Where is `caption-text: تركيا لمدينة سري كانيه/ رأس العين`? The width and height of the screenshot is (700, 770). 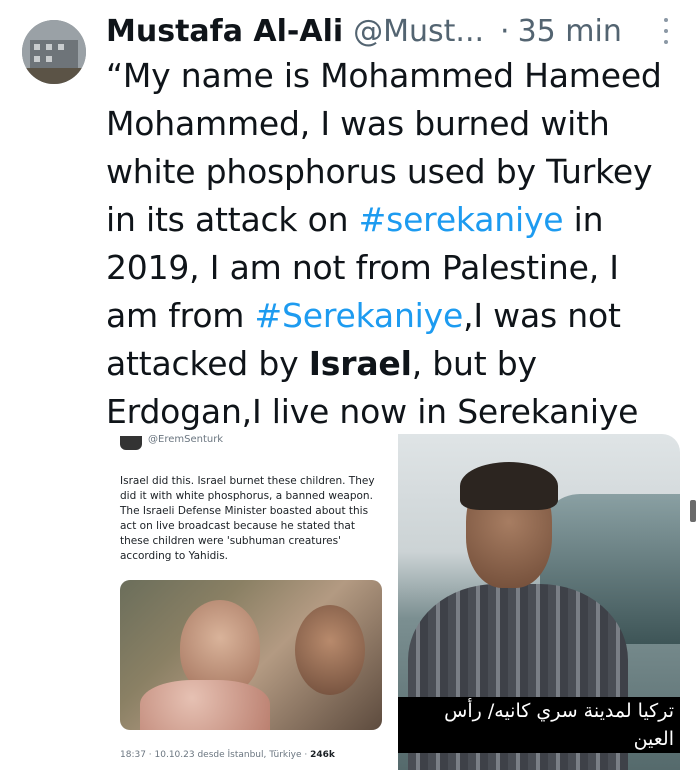 caption-text: تركيا لمدينة سري كانيه/ رأس العين is located at coordinates (539, 725).